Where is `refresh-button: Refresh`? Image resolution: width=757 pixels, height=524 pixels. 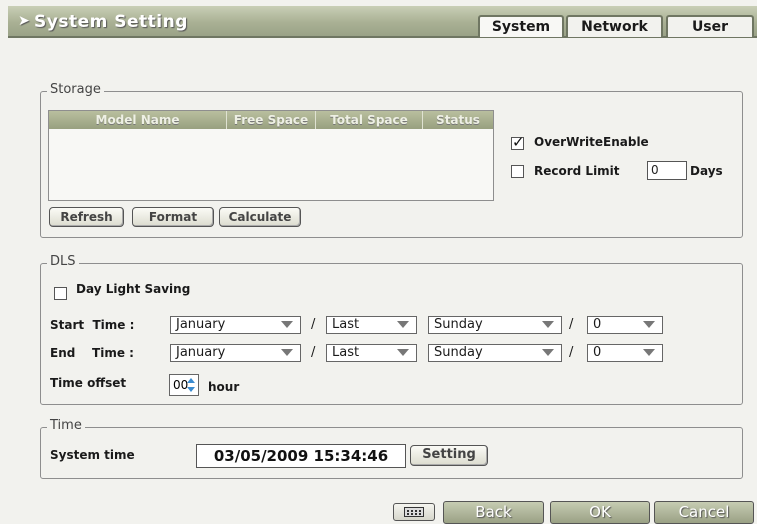
refresh-button: Refresh is located at coordinates (86, 217).